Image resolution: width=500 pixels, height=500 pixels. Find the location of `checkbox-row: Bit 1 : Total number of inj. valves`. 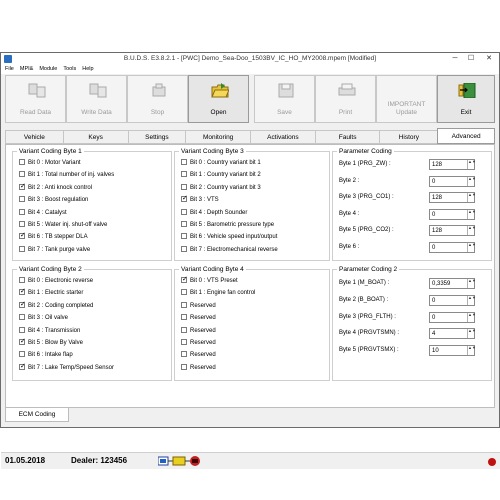

checkbox-row: Bit 1 : Total number of inj. valves is located at coordinates (66, 175).